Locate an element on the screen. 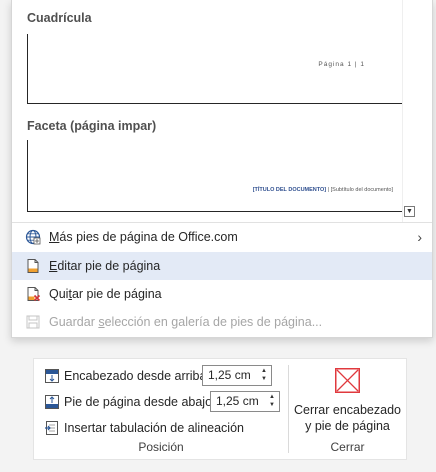 The width and height of the screenshot is (436, 472). close-button-label: Cerrar encabezado y pie de página is located at coordinates (347, 418).